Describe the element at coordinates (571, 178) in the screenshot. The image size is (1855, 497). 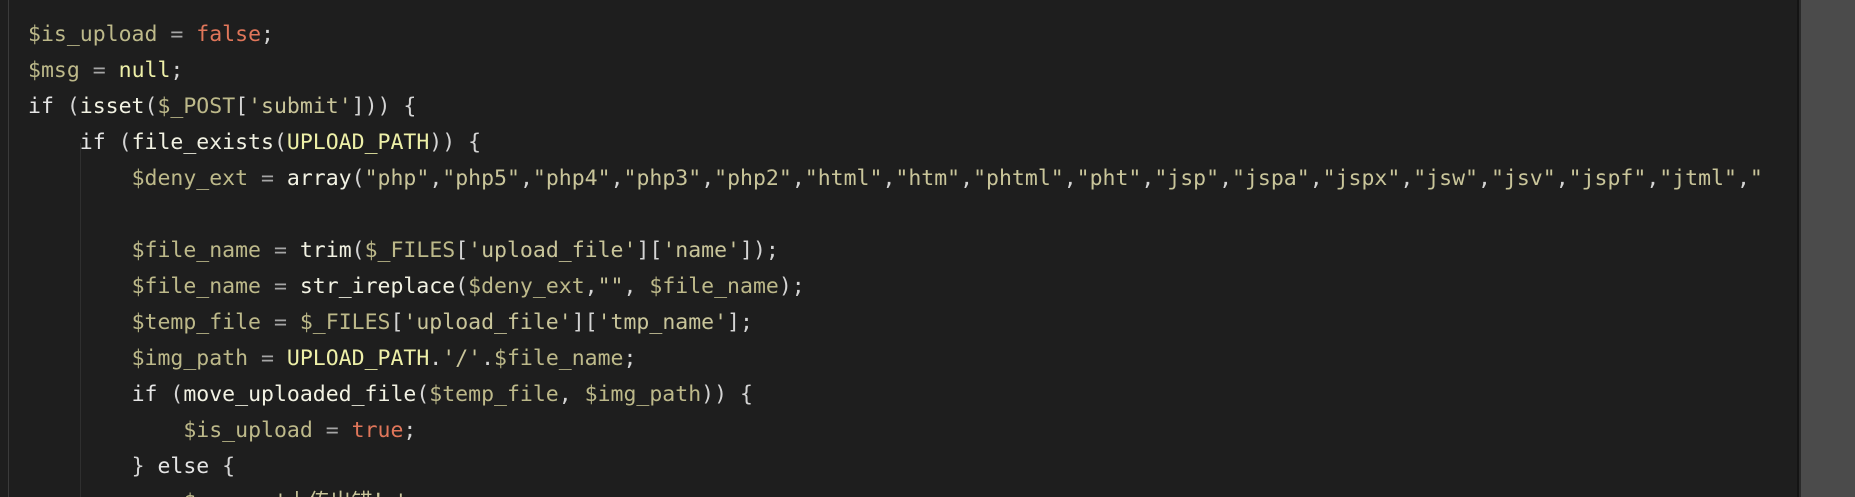
I see `code-token: "php4"` at that location.